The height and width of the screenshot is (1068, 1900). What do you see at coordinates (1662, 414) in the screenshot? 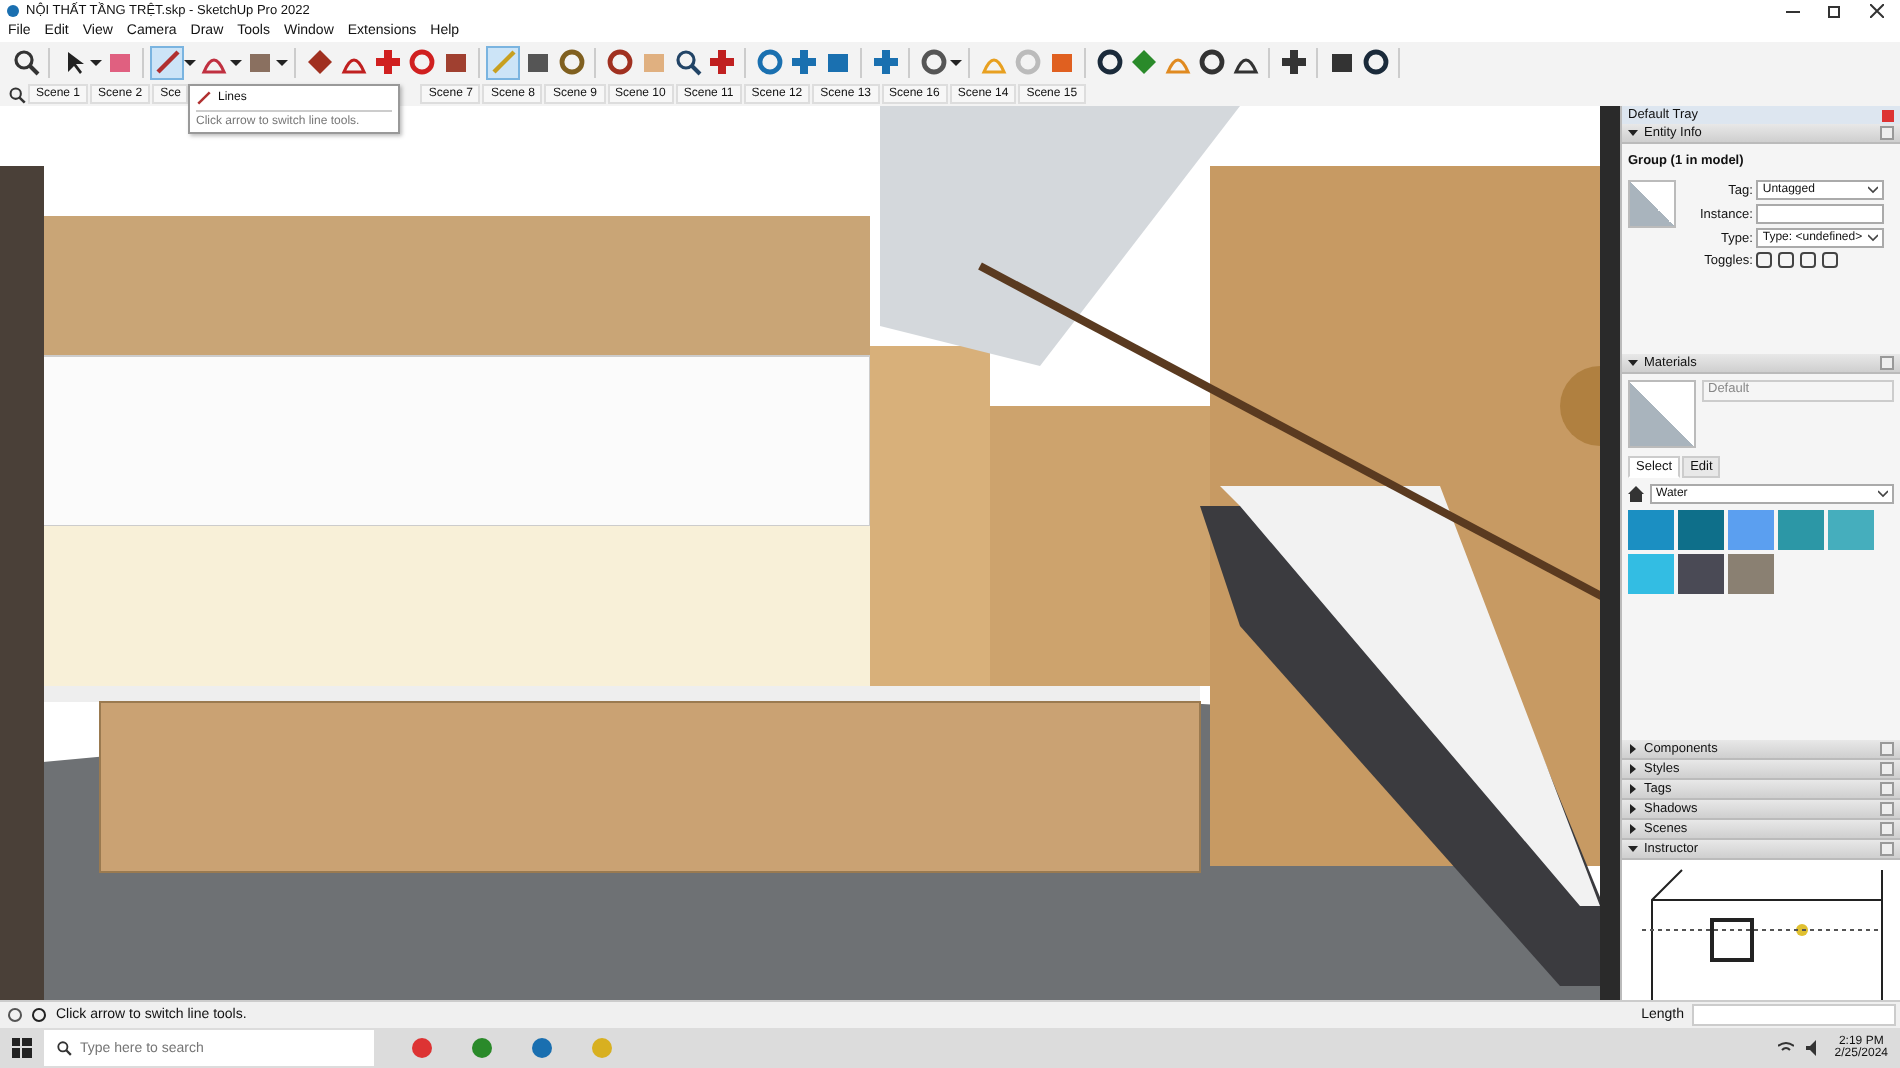
I see `material-preview` at bounding box center [1662, 414].